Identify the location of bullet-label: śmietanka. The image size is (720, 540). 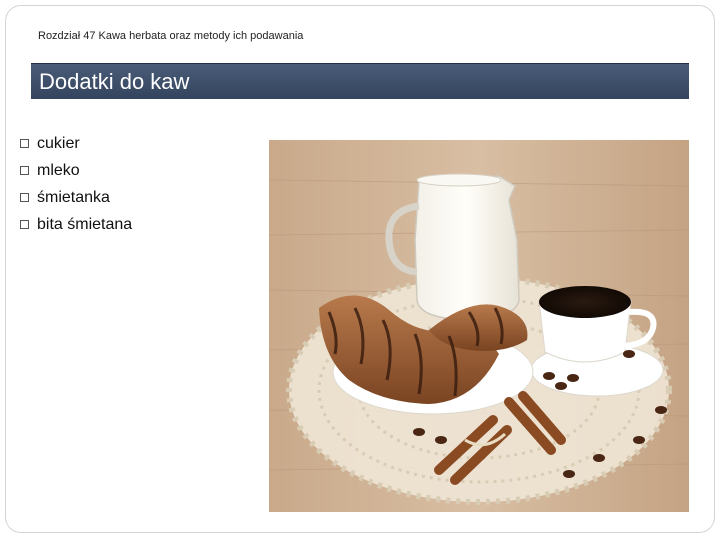
(73, 197).